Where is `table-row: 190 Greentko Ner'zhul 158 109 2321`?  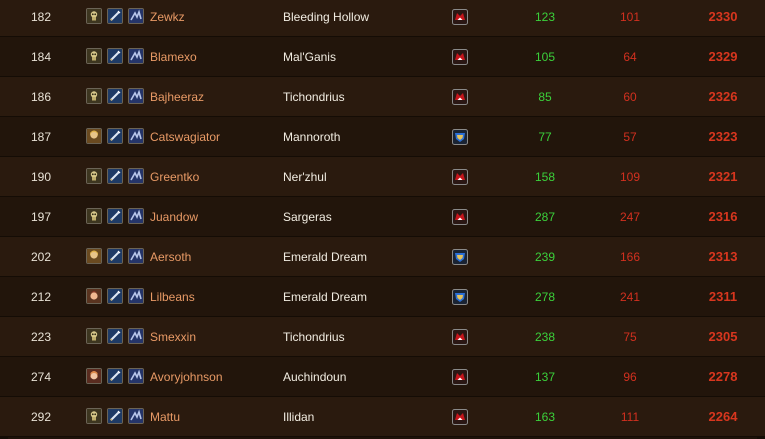 table-row: 190 Greentko Ner'zhul 158 109 2321 is located at coordinates (382, 177).